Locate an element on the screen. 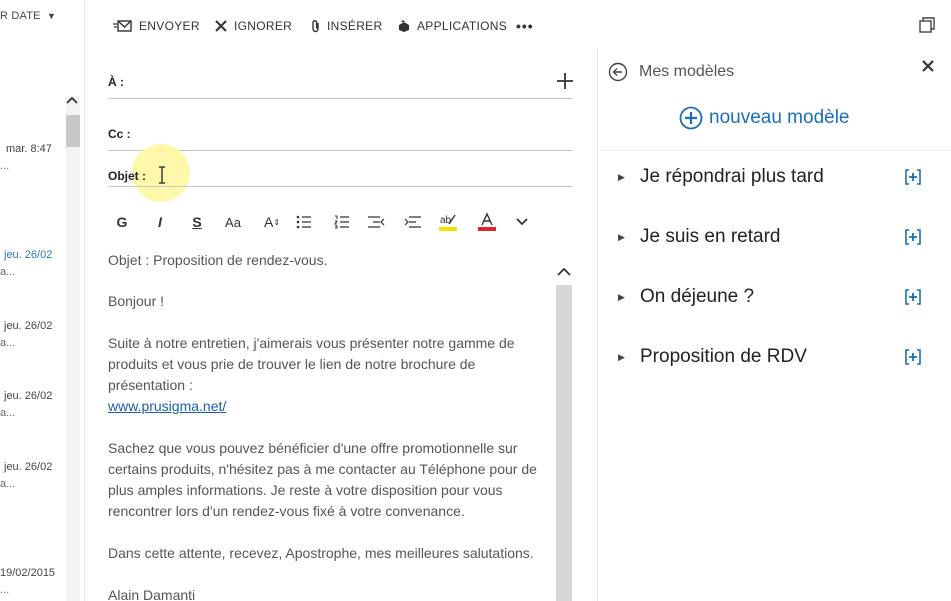 The image size is (951, 601). svg-text: ab is located at coordinates (446, 220).